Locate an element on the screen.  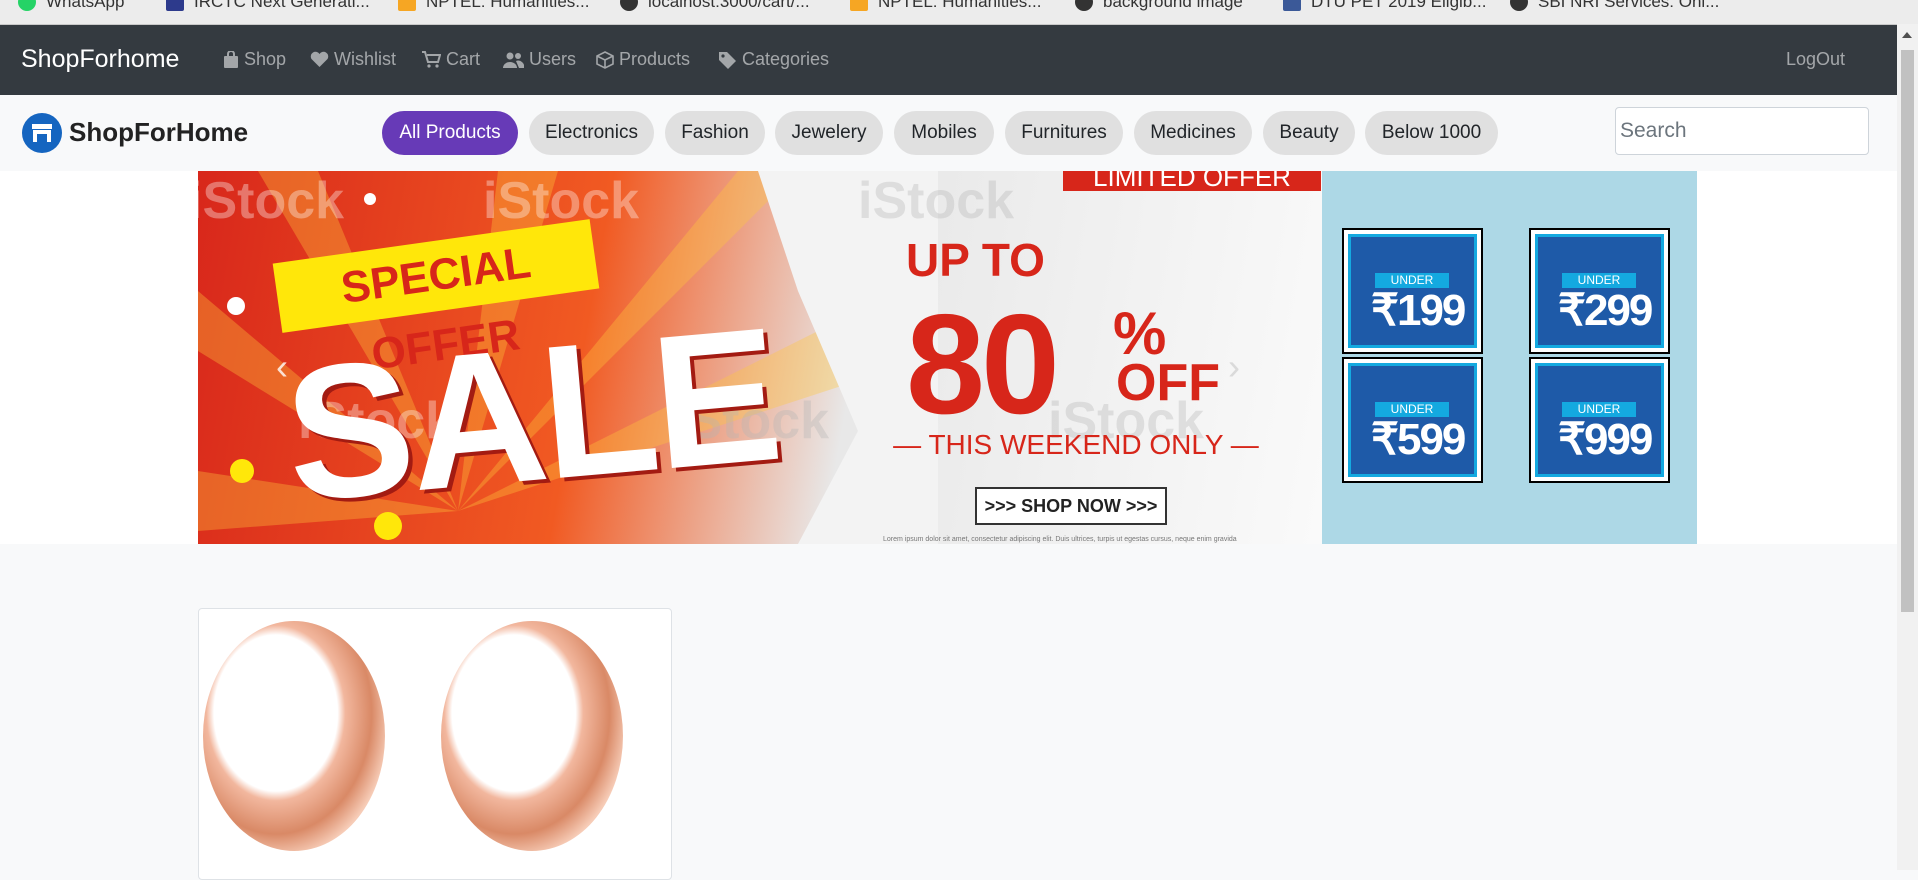
brand-link: ShopForhome is located at coordinates (100, 59).